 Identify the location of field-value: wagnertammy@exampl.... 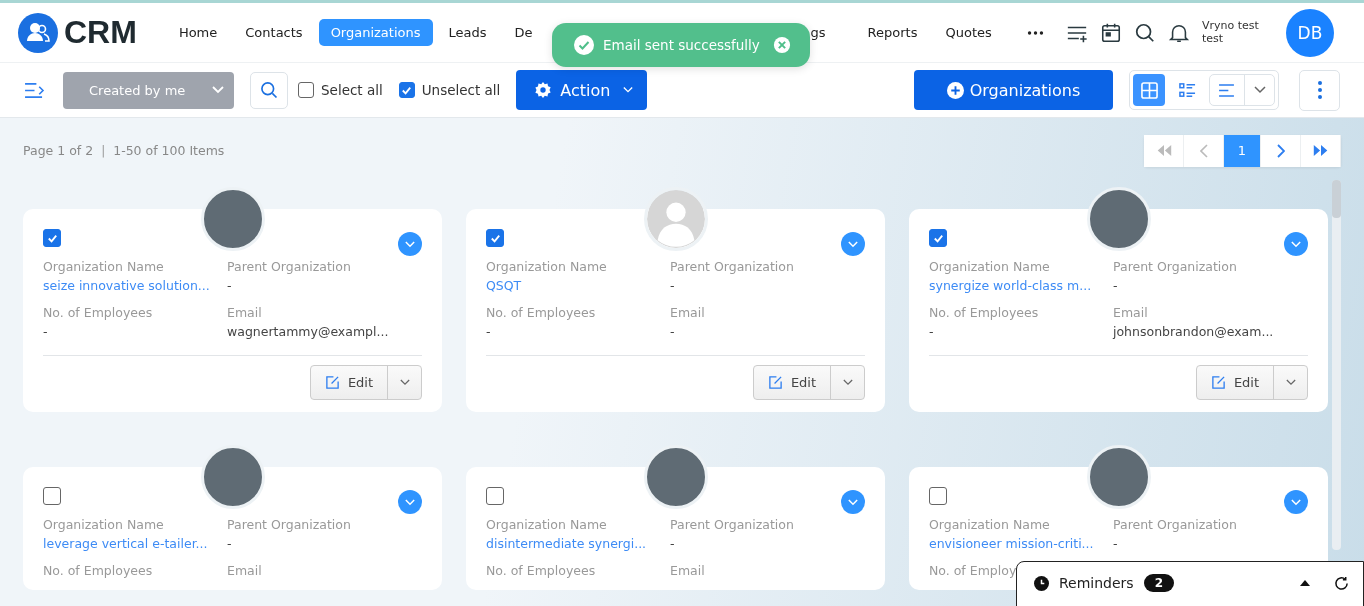
(308, 331).